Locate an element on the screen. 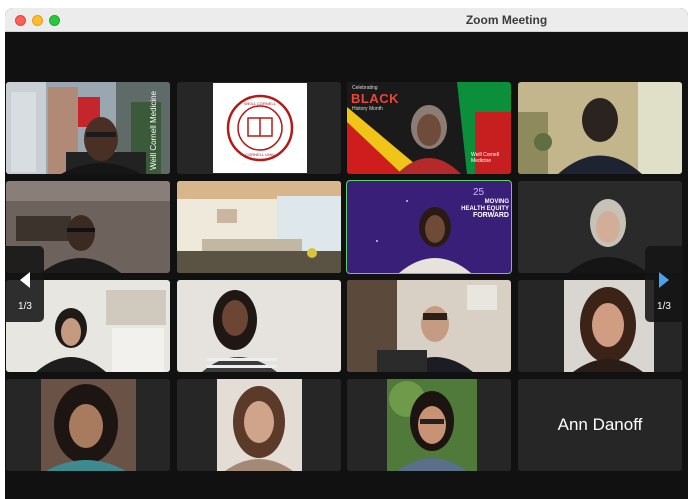 This screenshot has width=688, height=499. previous-page-button: 1/3 is located at coordinates (25, 284).